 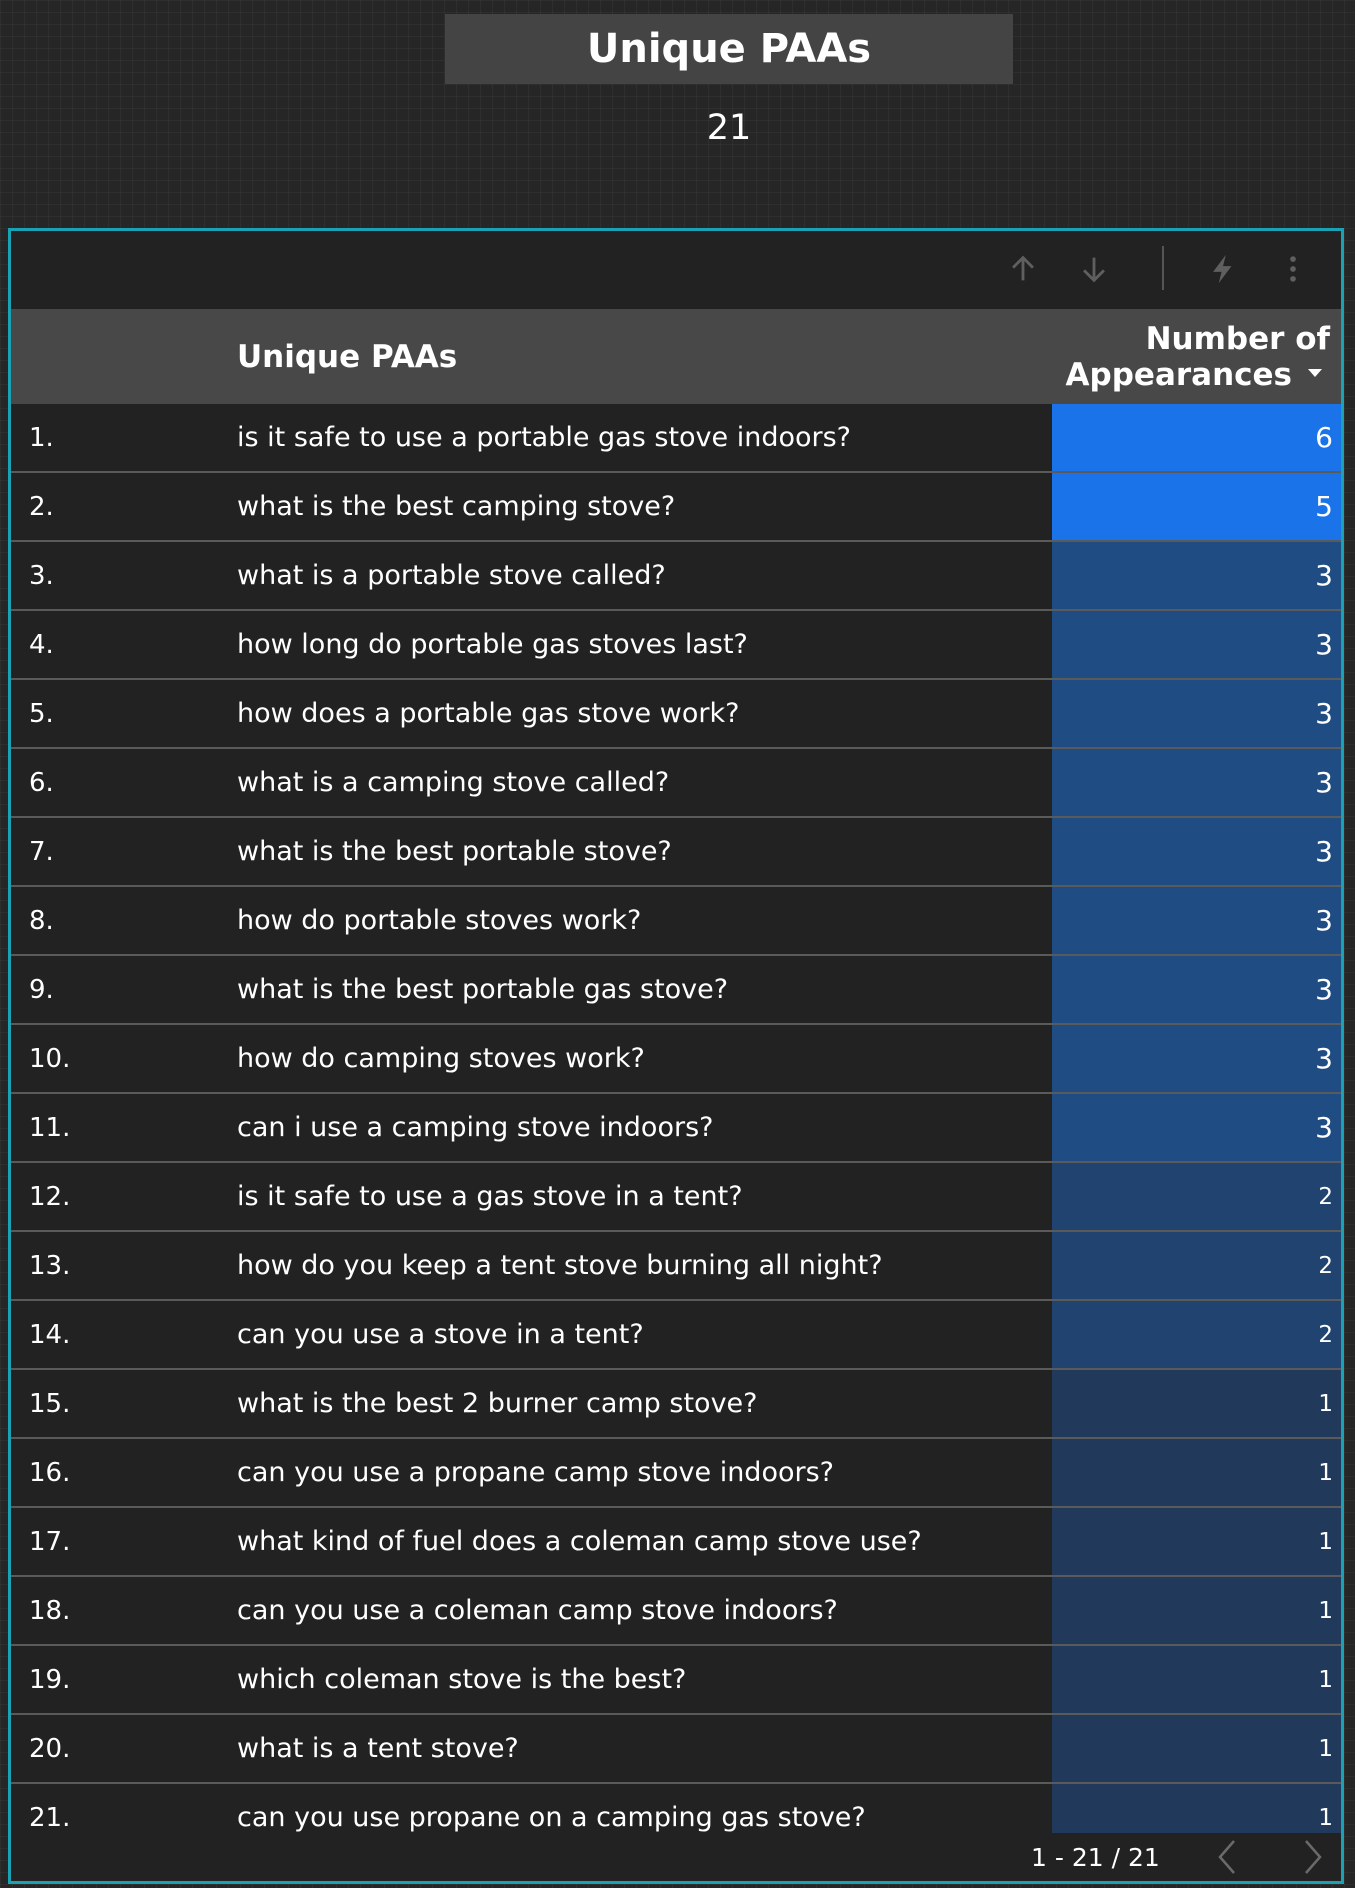 I want to click on row-index: 20., so click(x=50, y=1748).